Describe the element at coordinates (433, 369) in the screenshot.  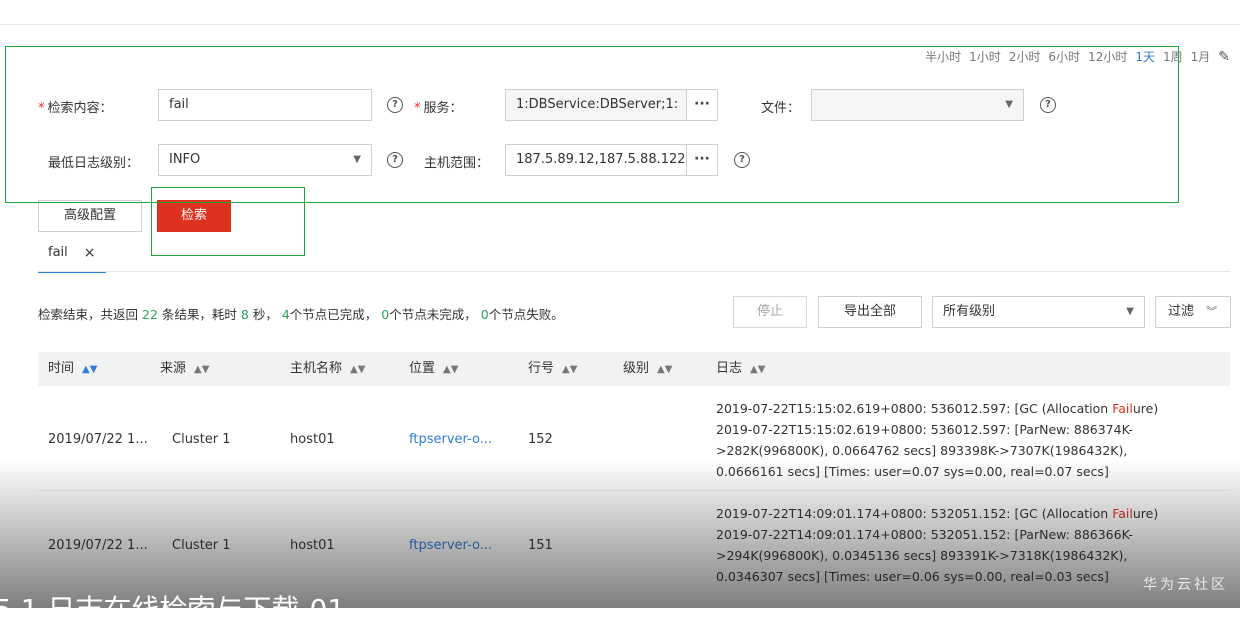
I see `column-header-location: 位置 ▲▼` at that location.